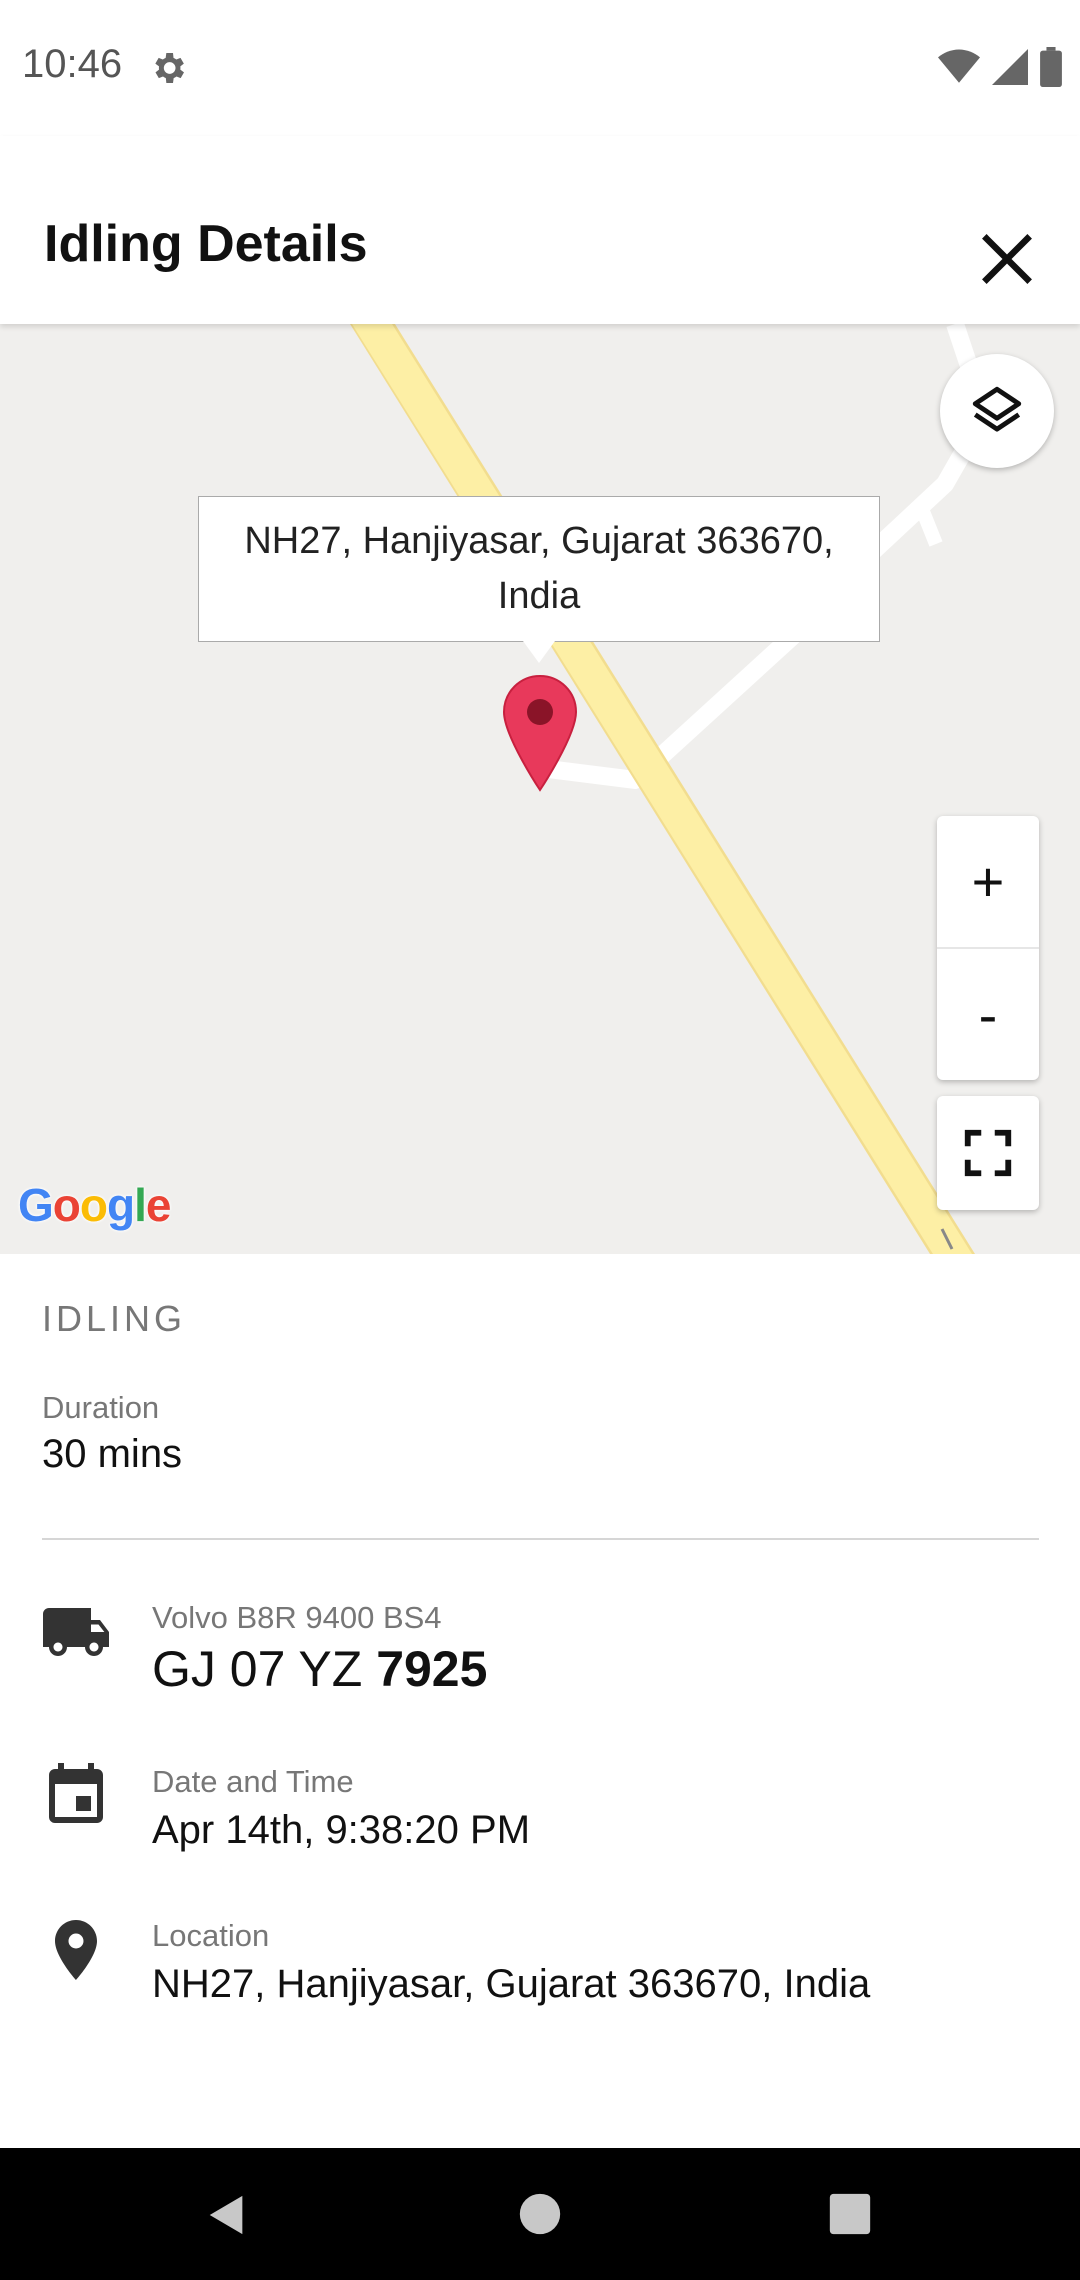 The image size is (1080, 2280). Describe the element at coordinates (511, 1984) in the screenshot. I see `location-value: NH27, Hanjiyasar, Gujarat 363670, India` at that location.